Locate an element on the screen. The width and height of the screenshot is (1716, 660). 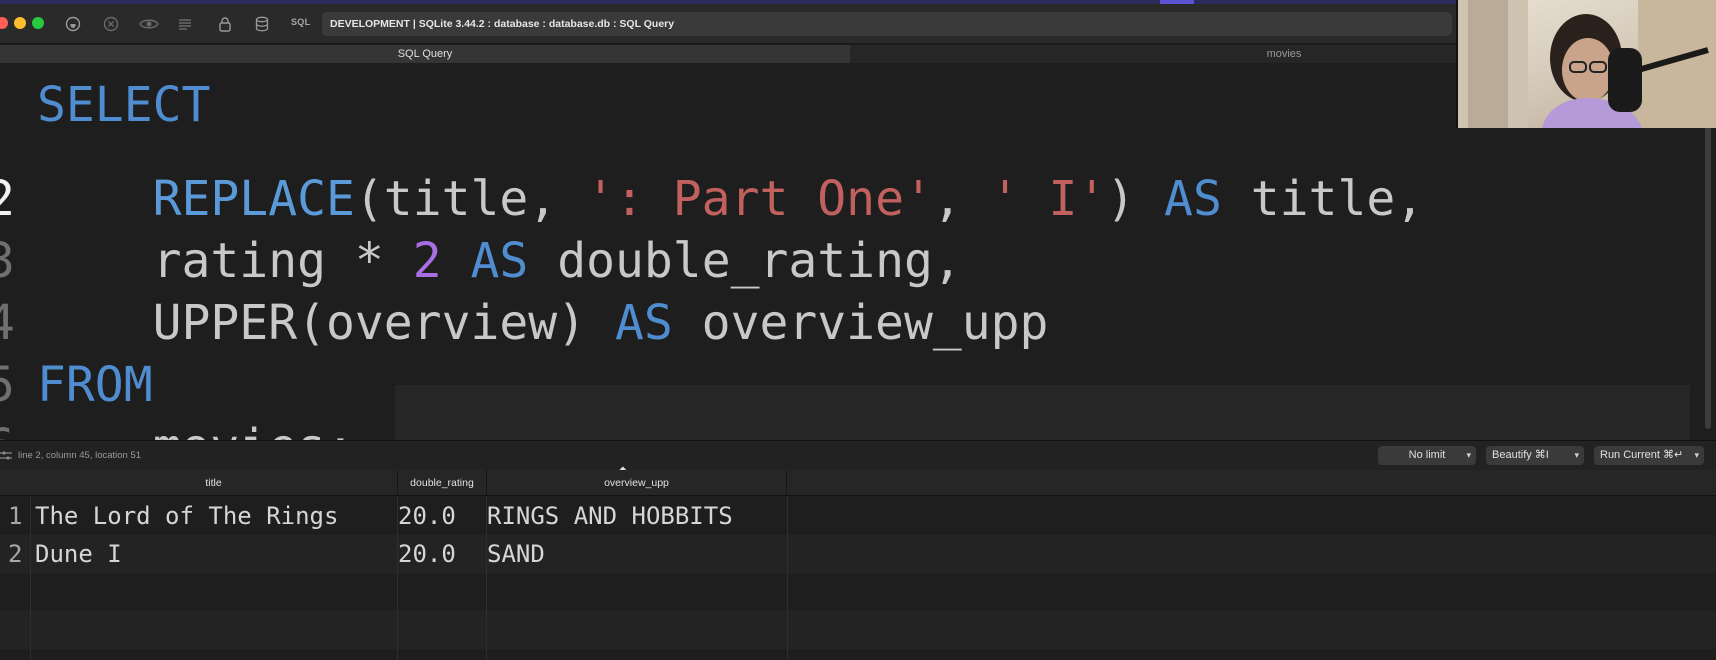
row-limit-dropdown: No limit ▾ is located at coordinates (1427, 455).